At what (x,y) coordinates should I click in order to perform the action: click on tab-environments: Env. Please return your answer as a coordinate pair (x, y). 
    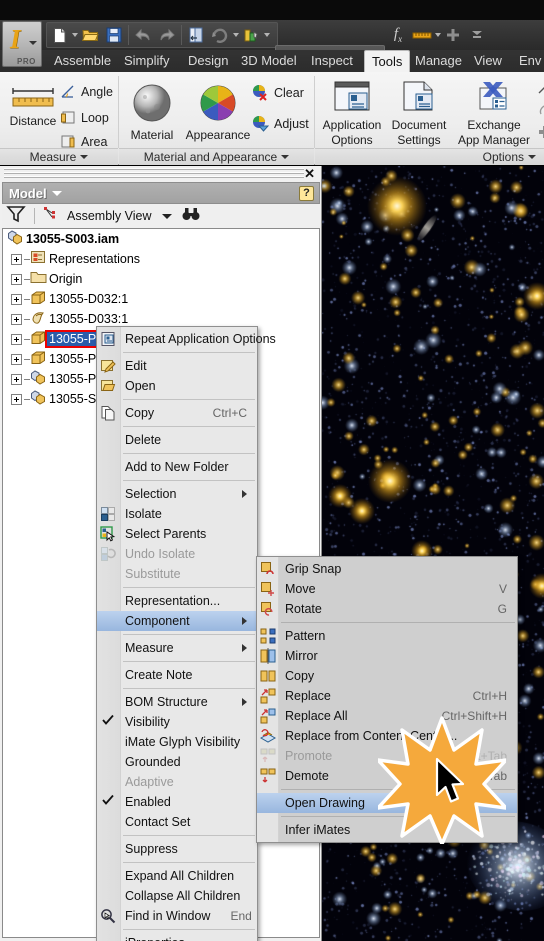
    Looking at the image, I should click on (528, 61).